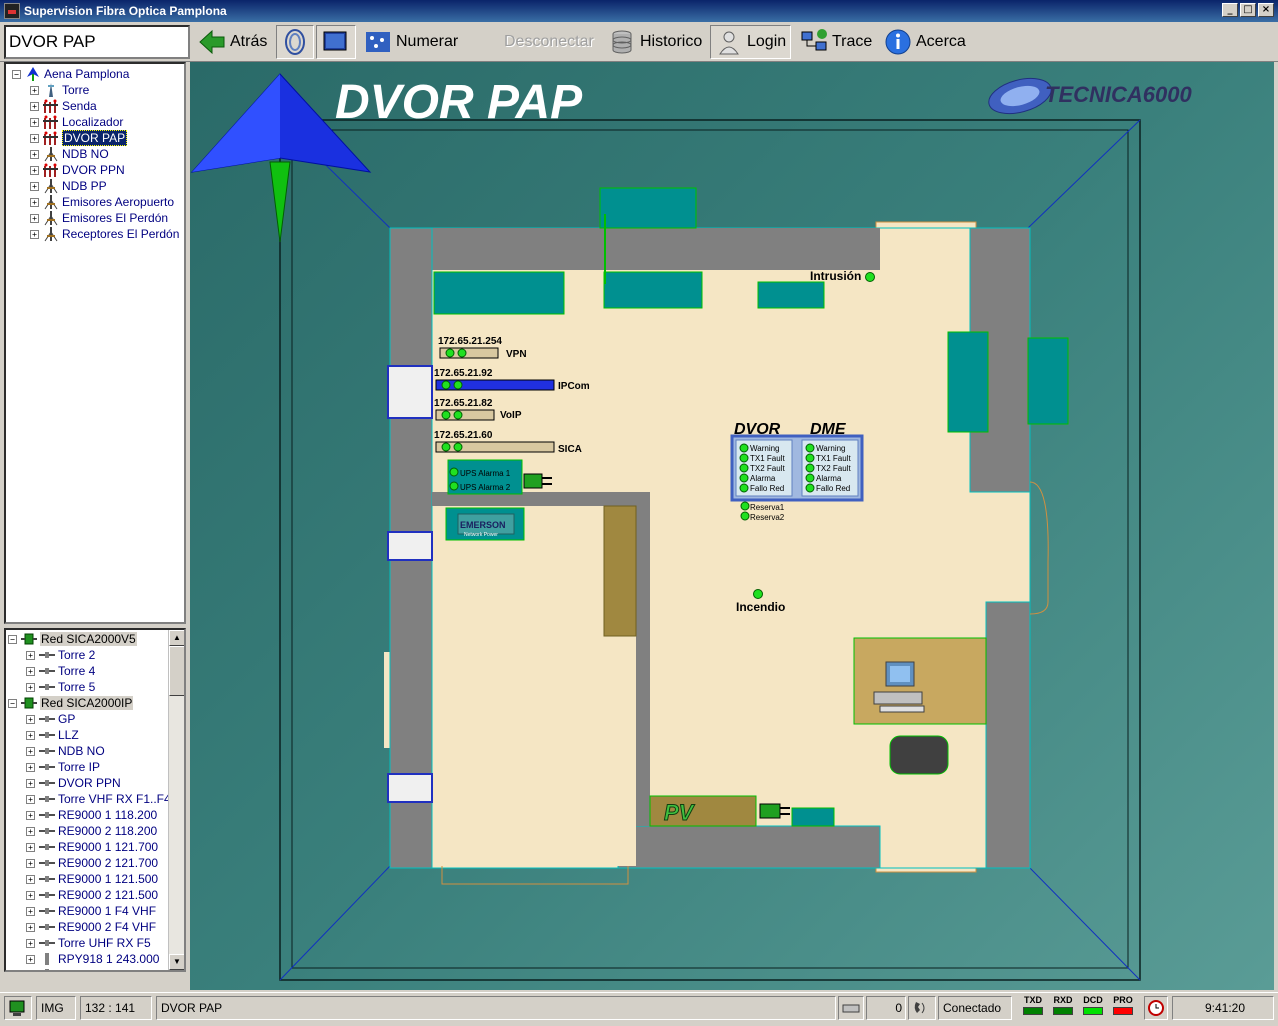  I want to click on network-node: + DVOR PPN, so click(73, 783).